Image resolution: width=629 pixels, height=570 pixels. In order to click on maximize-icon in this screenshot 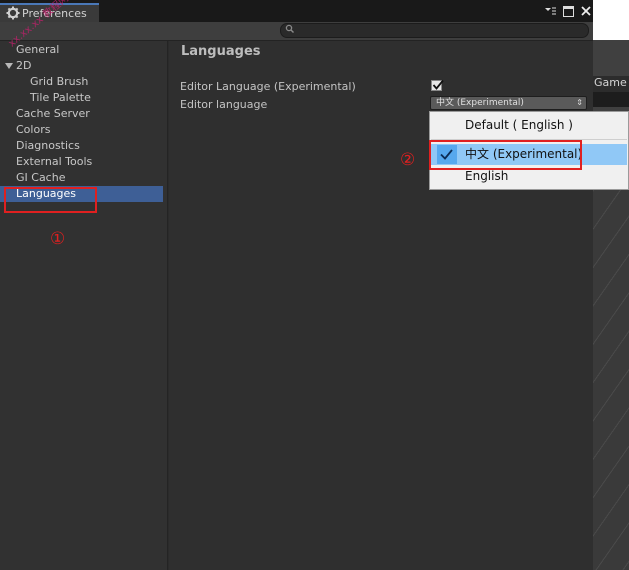, I will do `click(568, 11)`.